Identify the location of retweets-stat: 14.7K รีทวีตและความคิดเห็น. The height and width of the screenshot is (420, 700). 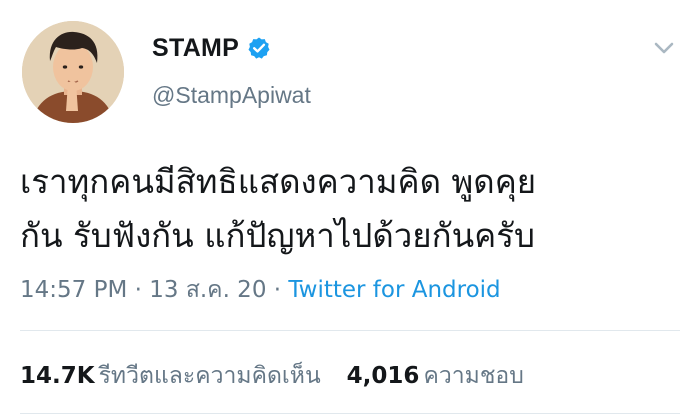
(170, 376).